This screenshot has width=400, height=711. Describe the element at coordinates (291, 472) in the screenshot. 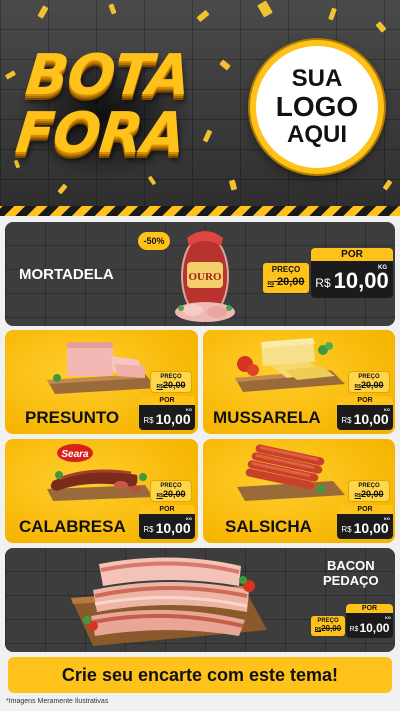

I see `salsicha-image` at that location.